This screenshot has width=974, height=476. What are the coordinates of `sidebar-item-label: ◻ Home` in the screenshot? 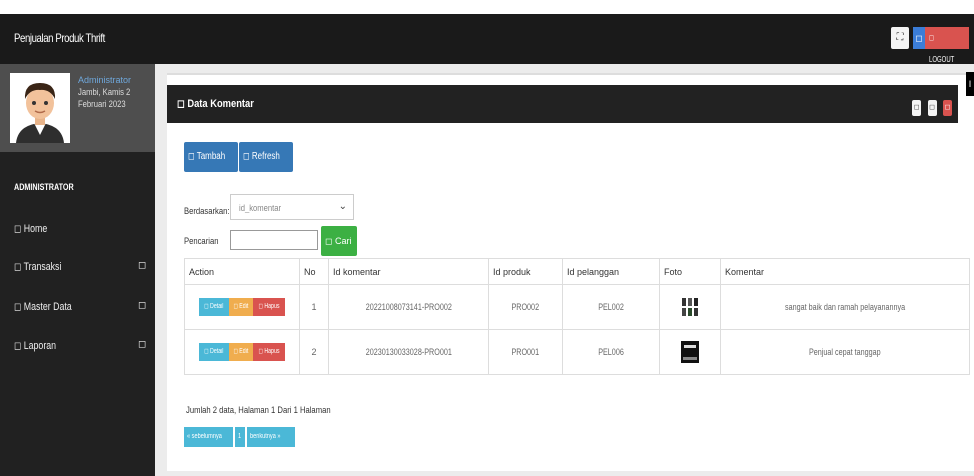 It's located at (31, 229).